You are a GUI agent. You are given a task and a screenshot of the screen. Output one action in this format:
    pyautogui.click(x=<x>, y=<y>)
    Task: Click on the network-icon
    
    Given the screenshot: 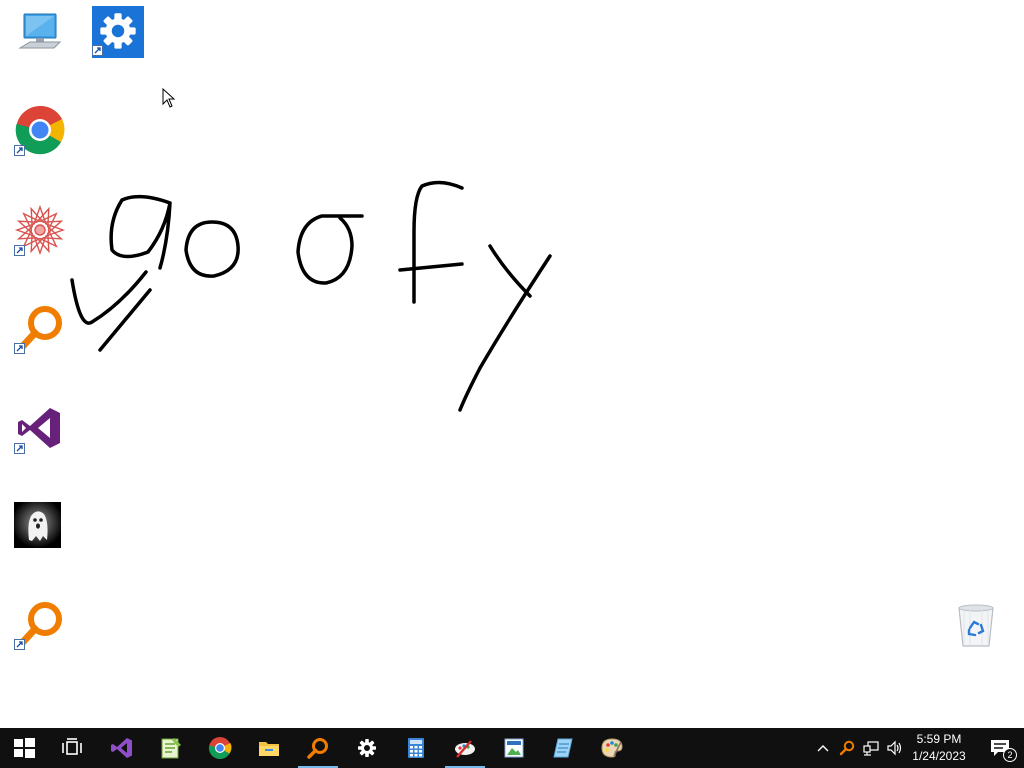 What is the action you would take?
    pyautogui.click(x=871, y=748)
    